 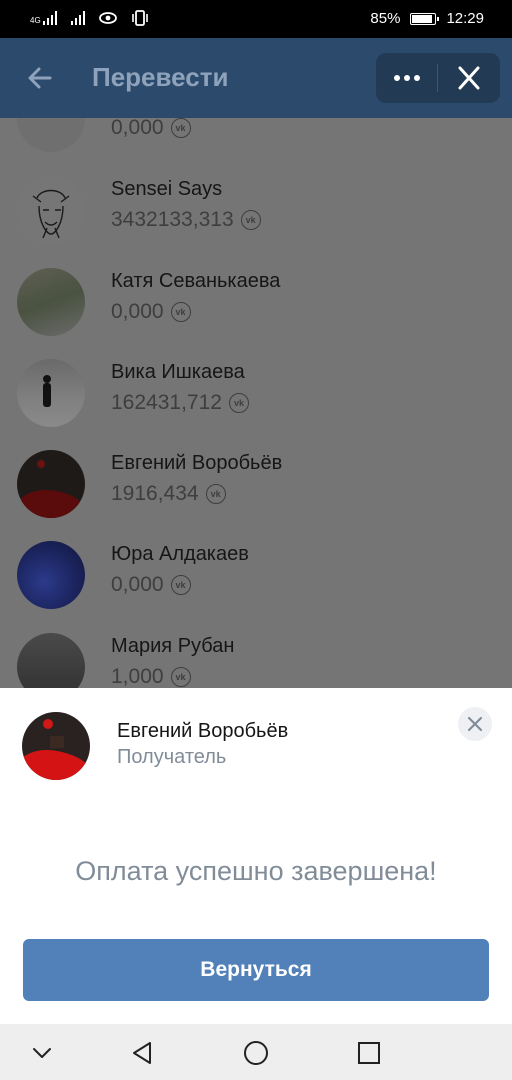 What do you see at coordinates (51, 214) in the screenshot?
I see `sketch-face-icon` at bounding box center [51, 214].